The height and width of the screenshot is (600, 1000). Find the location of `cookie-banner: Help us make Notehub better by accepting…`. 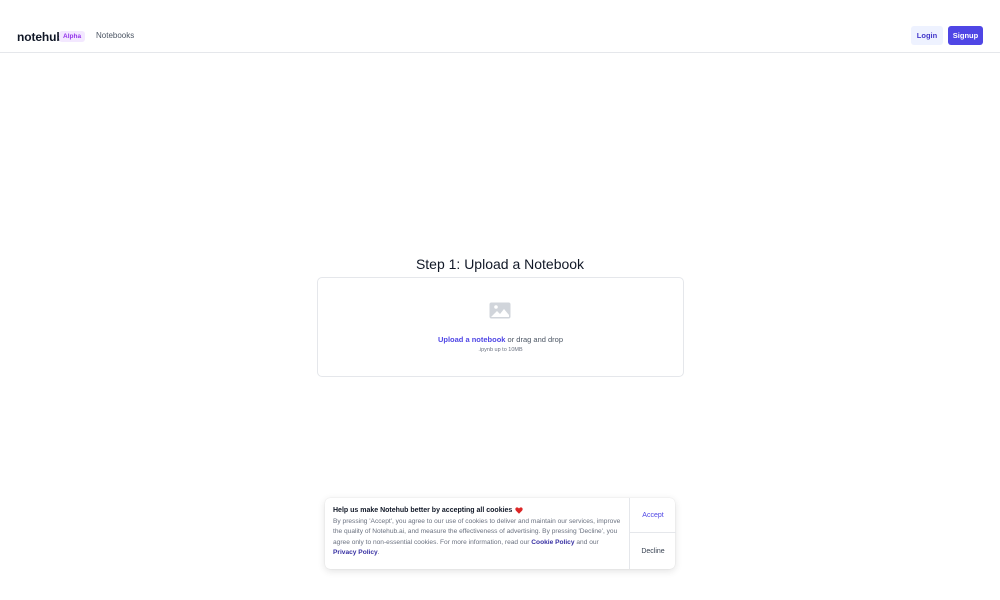

cookie-banner: Help us make Notehub better by accepting… is located at coordinates (500, 533).